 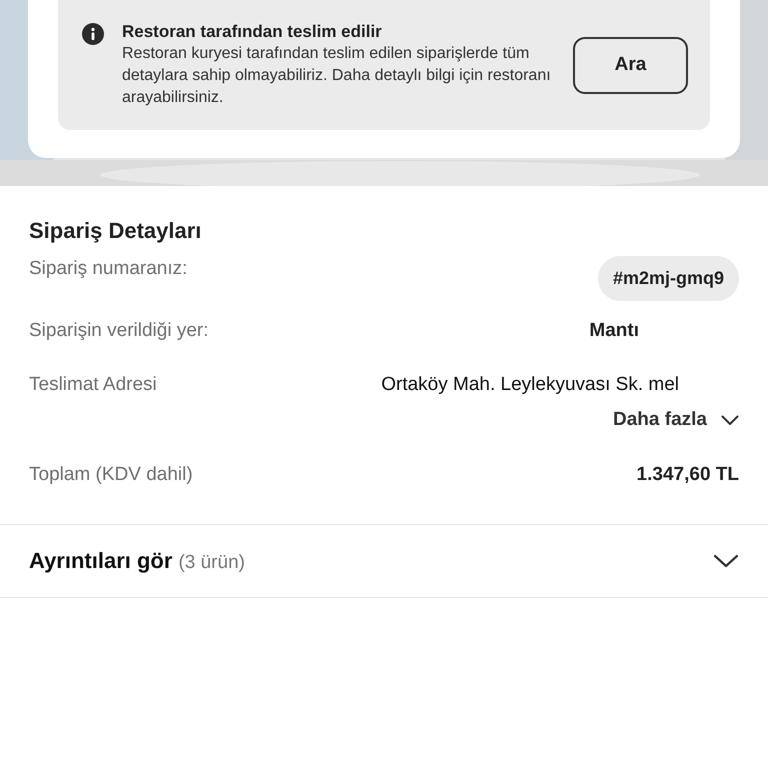 What do you see at coordinates (676, 420) in the screenshot?
I see `show-more-button: Daha fazla` at bounding box center [676, 420].